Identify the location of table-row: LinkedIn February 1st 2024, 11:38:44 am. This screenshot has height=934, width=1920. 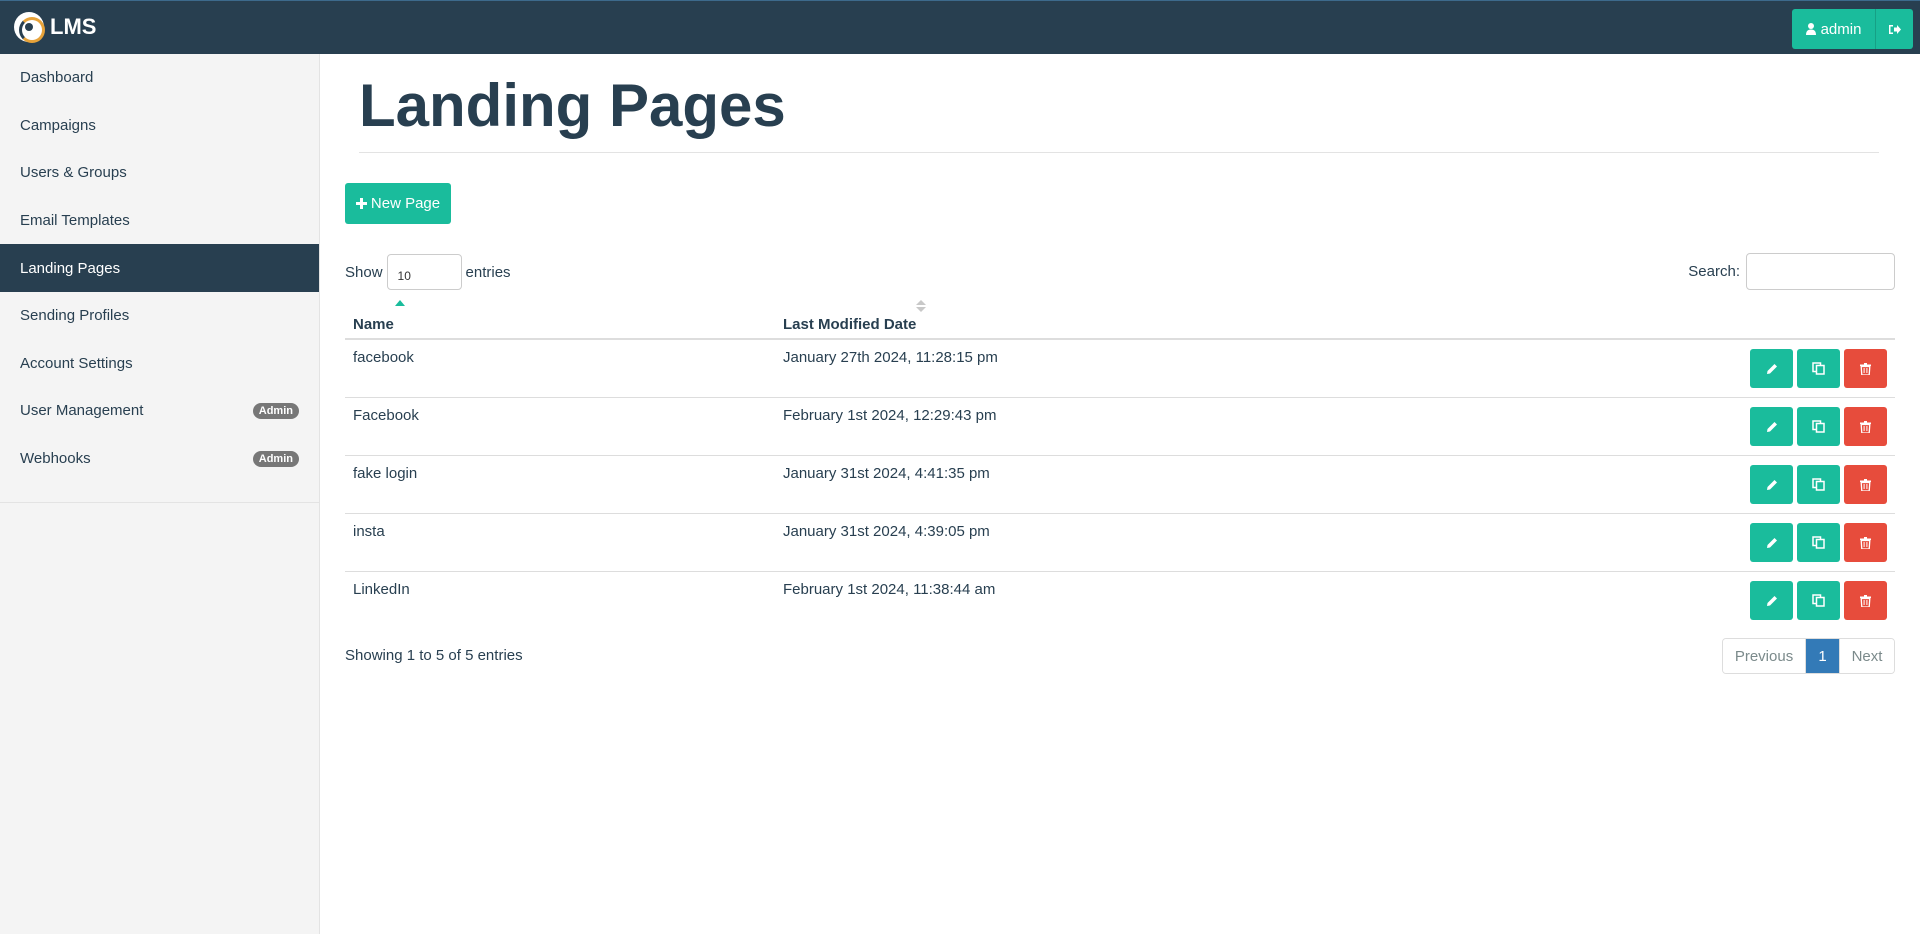
(1120, 600).